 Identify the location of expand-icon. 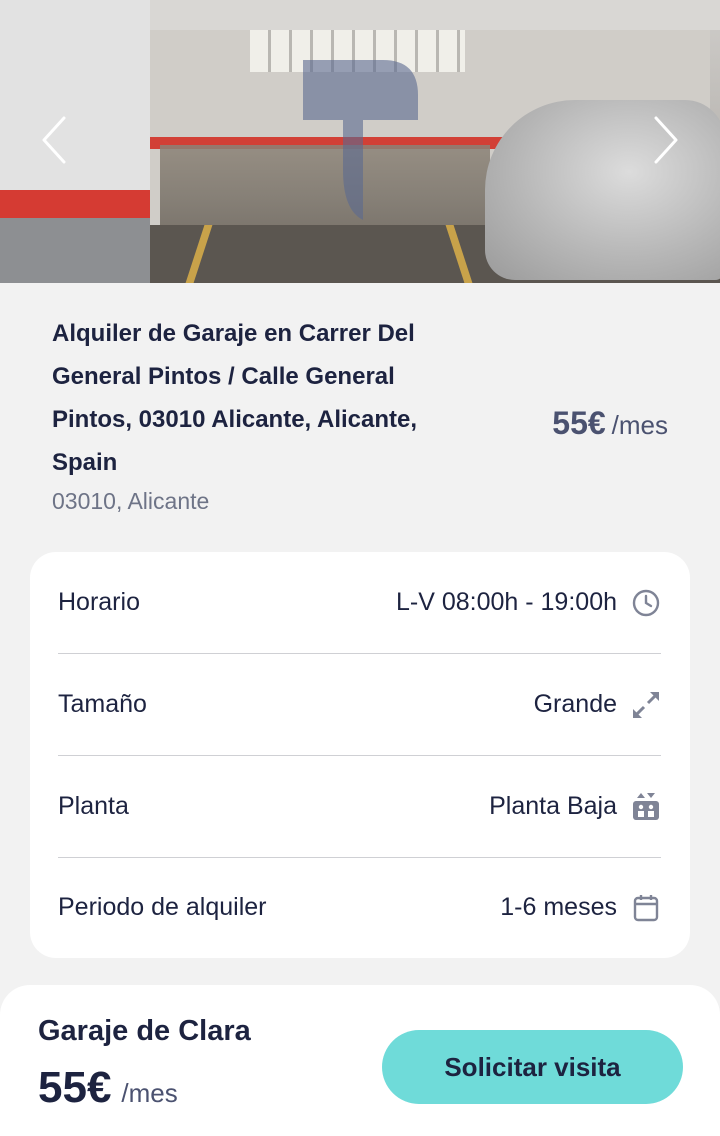
(646, 705).